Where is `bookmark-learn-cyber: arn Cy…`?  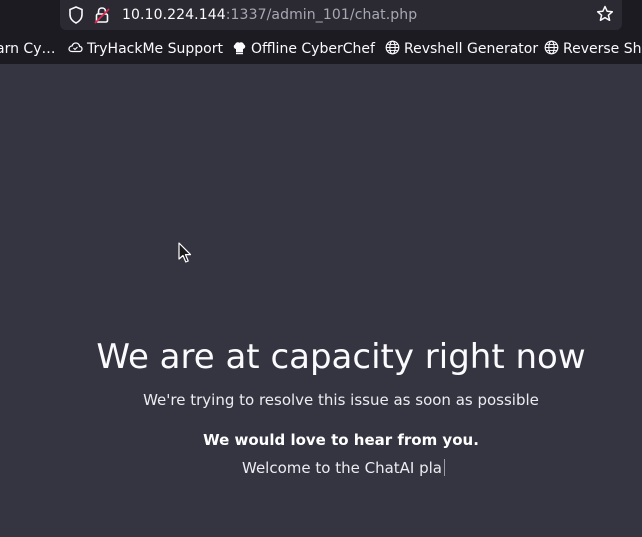 bookmark-learn-cyber: arn Cy… is located at coordinates (27, 49).